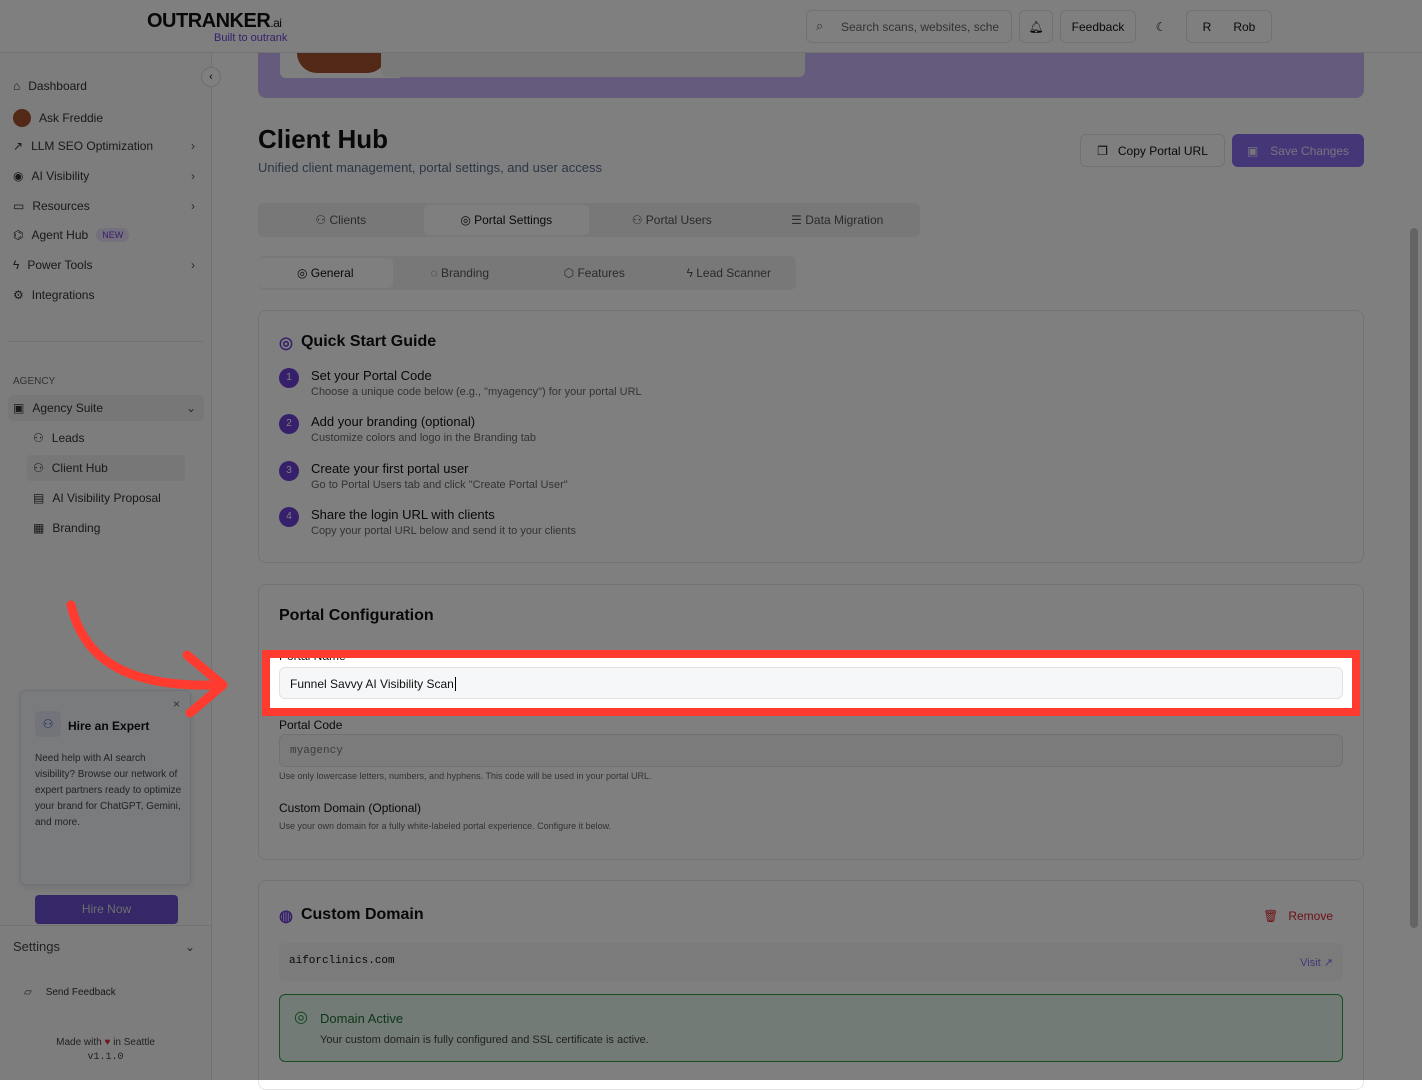 The height and width of the screenshot is (1090, 1422). I want to click on portal-name-input: Funnel Savvy AI Visibility Scan, so click(811, 683).